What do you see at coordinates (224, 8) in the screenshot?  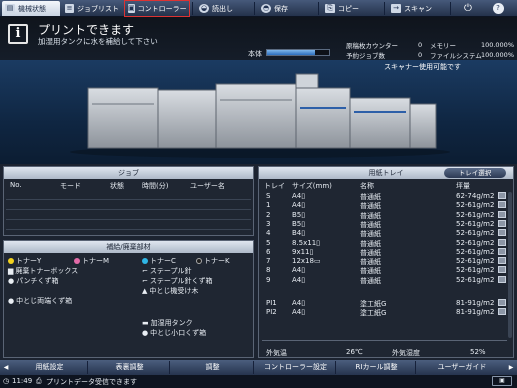 I see `tab-read: ◒ 読出し` at bounding box center [224, 8].